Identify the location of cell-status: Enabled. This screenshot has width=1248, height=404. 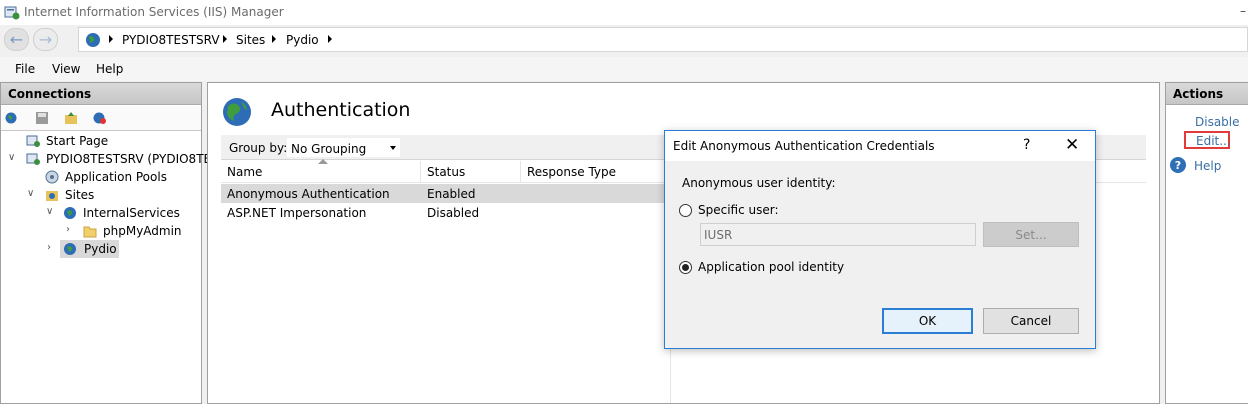
(451, 194).